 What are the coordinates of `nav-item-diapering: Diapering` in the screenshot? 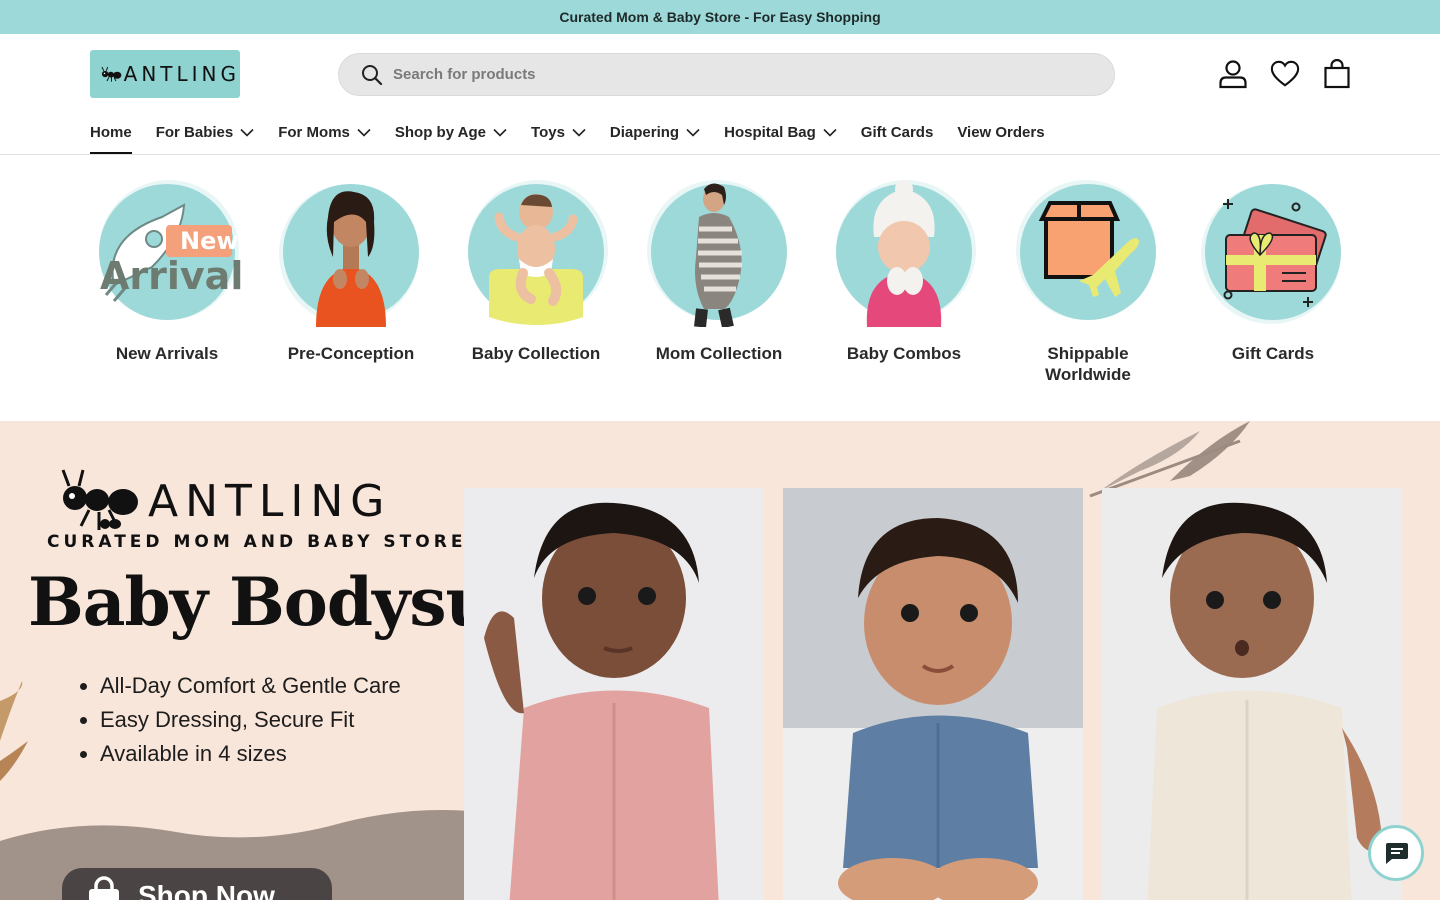 It's located at (655, 134).